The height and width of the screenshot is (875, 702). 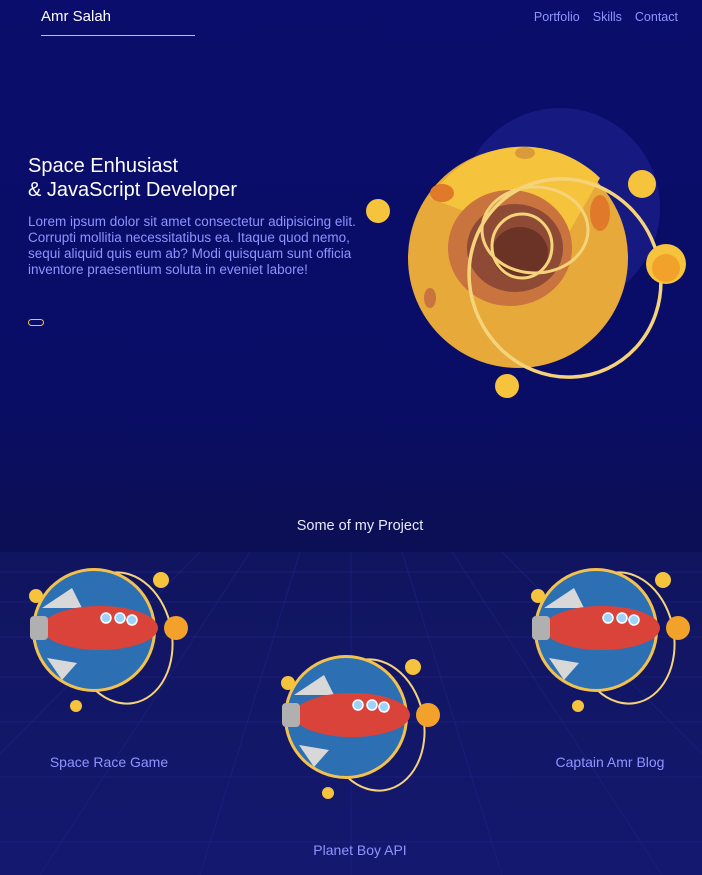 What do you see at coordinates (103, 166) in the screenshot?
I see `hero-title-line1: Space Enhusiast` at bounding box center [103, 166].